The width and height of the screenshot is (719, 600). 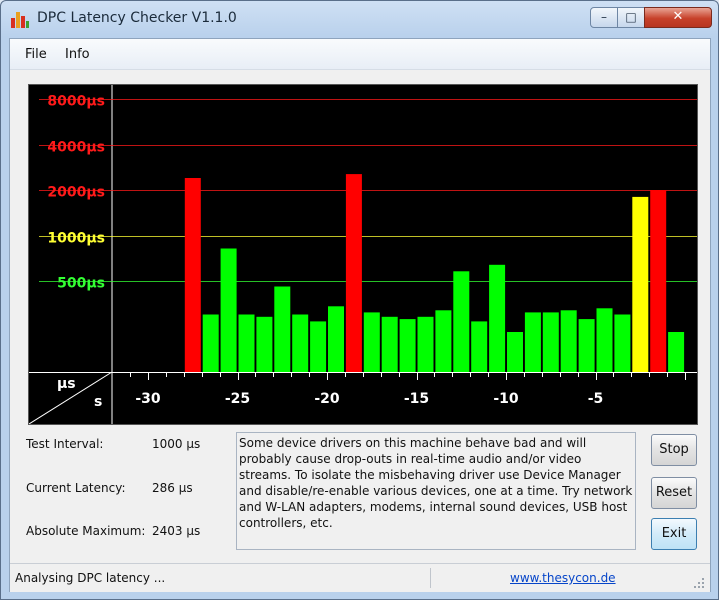 I want to click on absolute-maximum-label: Absolute Maximum:, so click(x=86, y=531).